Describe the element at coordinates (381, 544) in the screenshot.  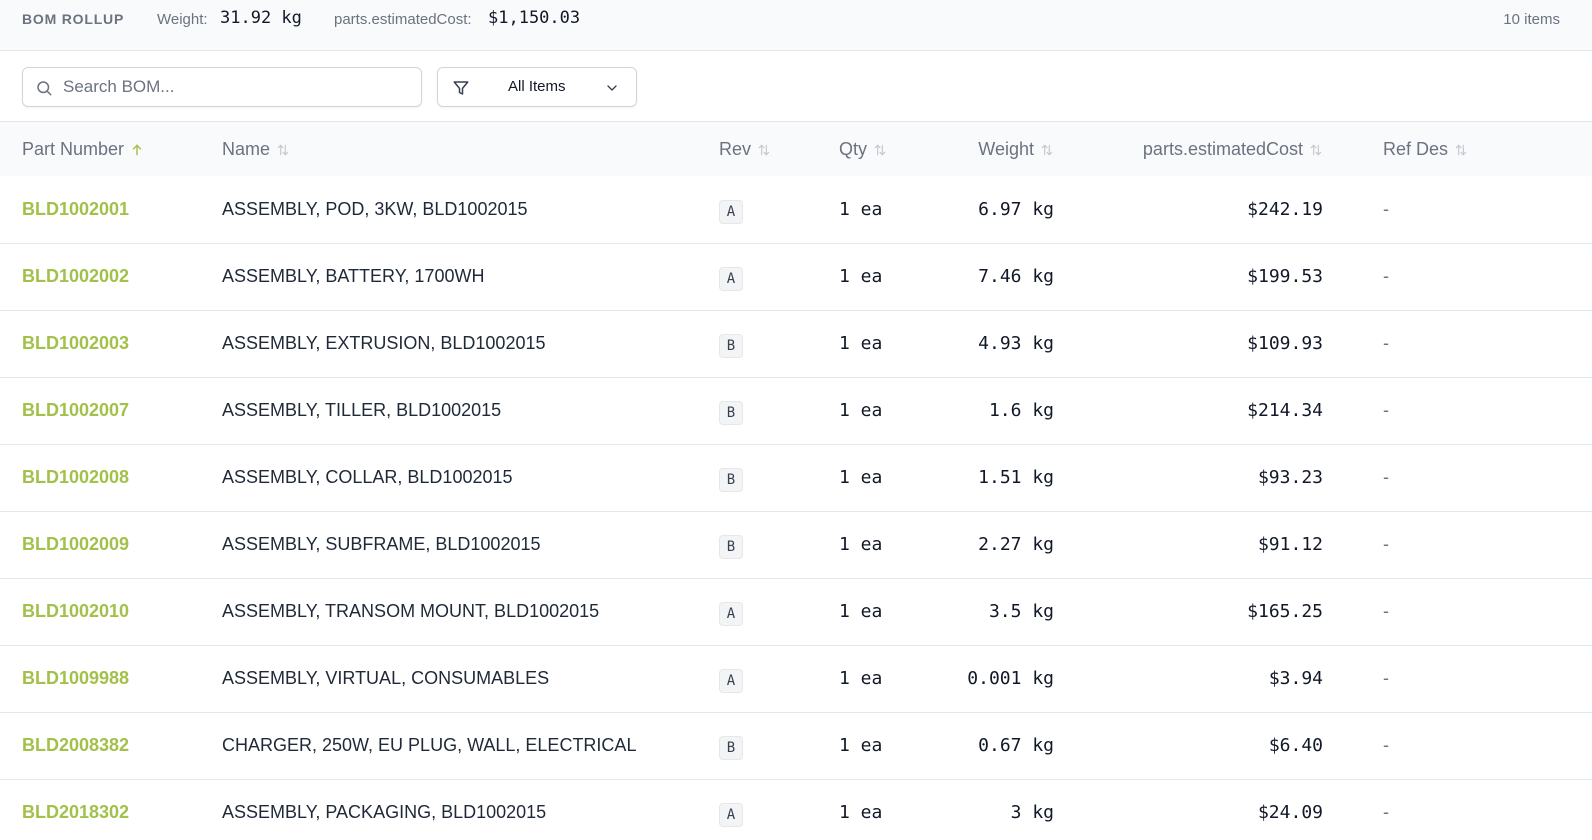
I see `part-name: ASSEMBLY, SUBFRAME, BLD1002015` at that location.